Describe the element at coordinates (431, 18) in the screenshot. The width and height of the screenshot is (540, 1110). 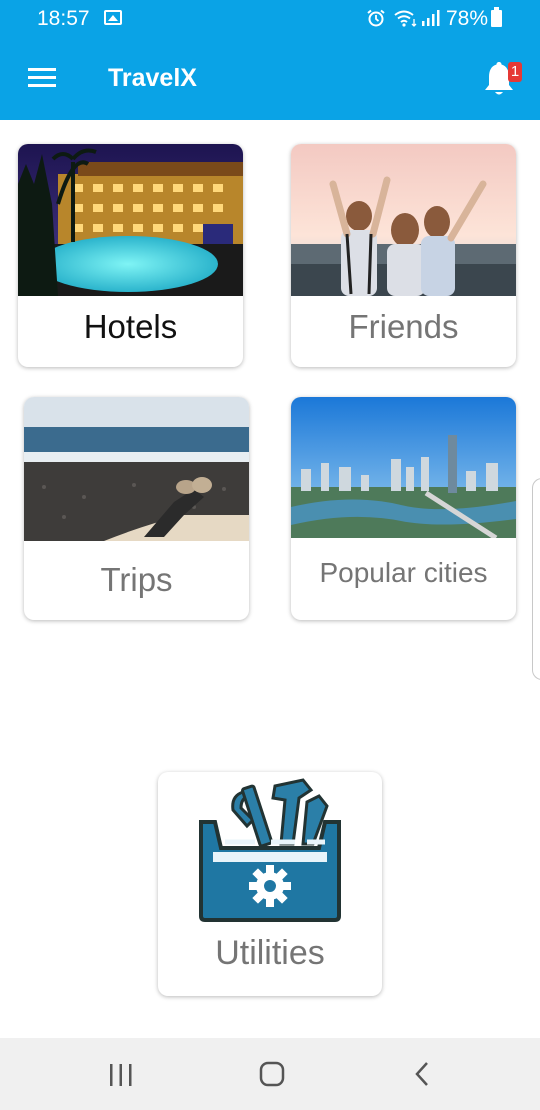
I see `signal-icon` at that location.